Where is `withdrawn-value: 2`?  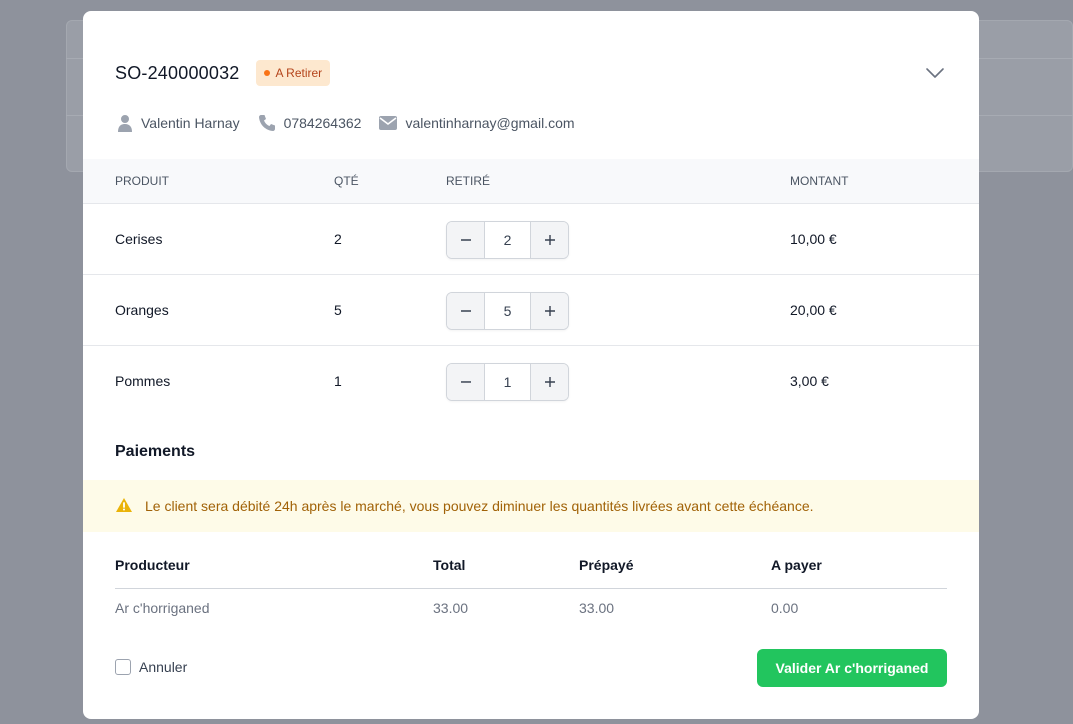
withdrawn-value: 2 is located at coordinates (507, 240).